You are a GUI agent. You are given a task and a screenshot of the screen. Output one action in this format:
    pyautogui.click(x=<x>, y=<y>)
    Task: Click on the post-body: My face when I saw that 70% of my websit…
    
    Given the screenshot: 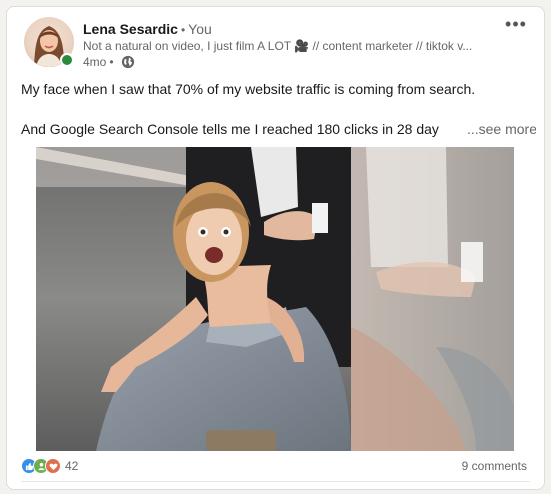 What is the action you would take?
    pyautogui.click(x=278, y=109)
    